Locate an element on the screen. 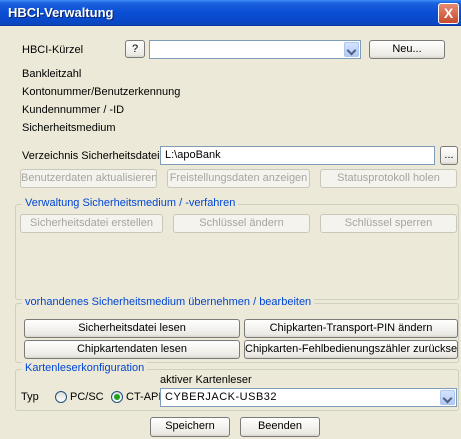  kuerzel-select is located at coordinates (255, 49).